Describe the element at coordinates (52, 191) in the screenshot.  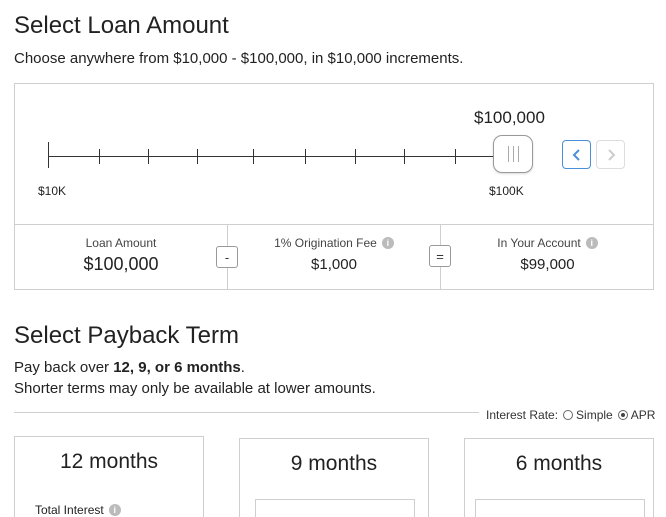
I see `slider-min-label: $10K` at that location.